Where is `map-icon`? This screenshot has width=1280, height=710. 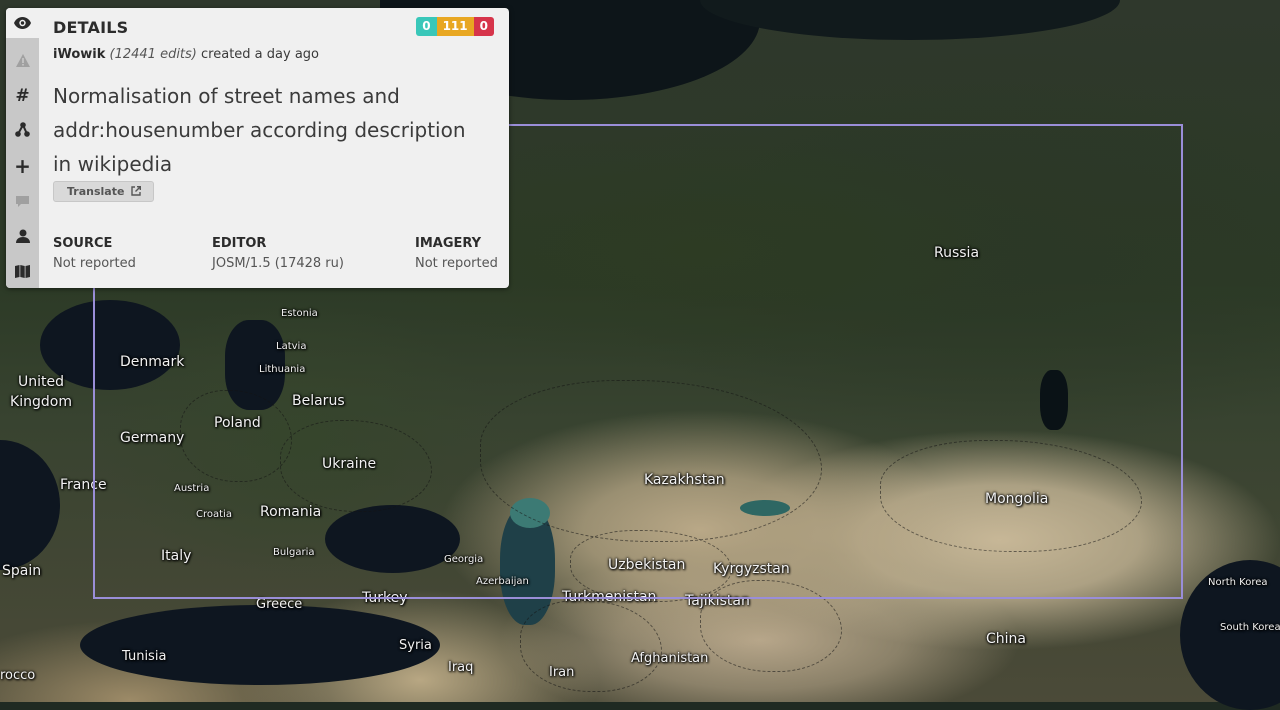 map-icon is located at coordinates (22, 271).